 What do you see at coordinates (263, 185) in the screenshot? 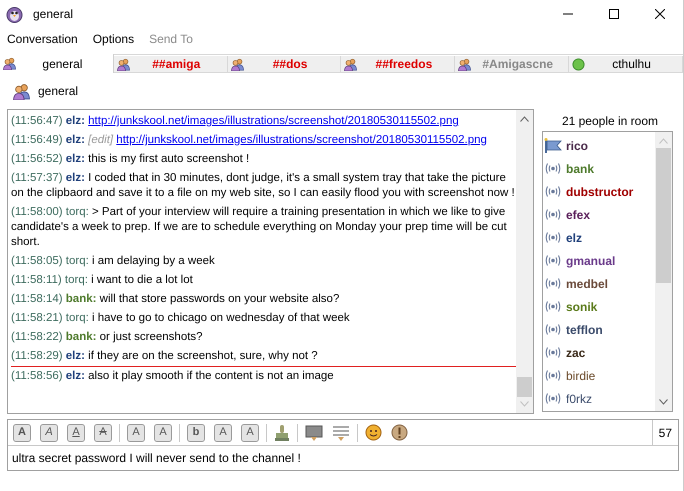
I see `chat-message: (11:57:37) elz: I coded that in 30 minutes, dont judge, it's a small system tray that take the picture on the clipbaord and save it to a file on my web site, so I can easily flood you with screenshot now !` at bounding box center [263, 185].